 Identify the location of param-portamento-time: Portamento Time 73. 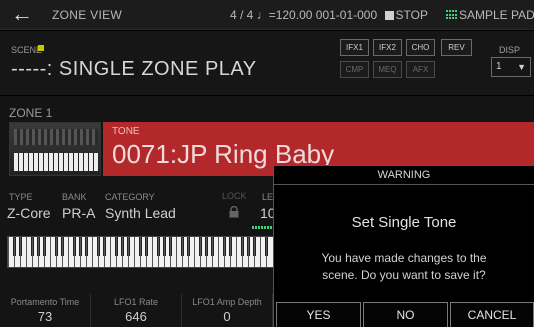
(45, 310).